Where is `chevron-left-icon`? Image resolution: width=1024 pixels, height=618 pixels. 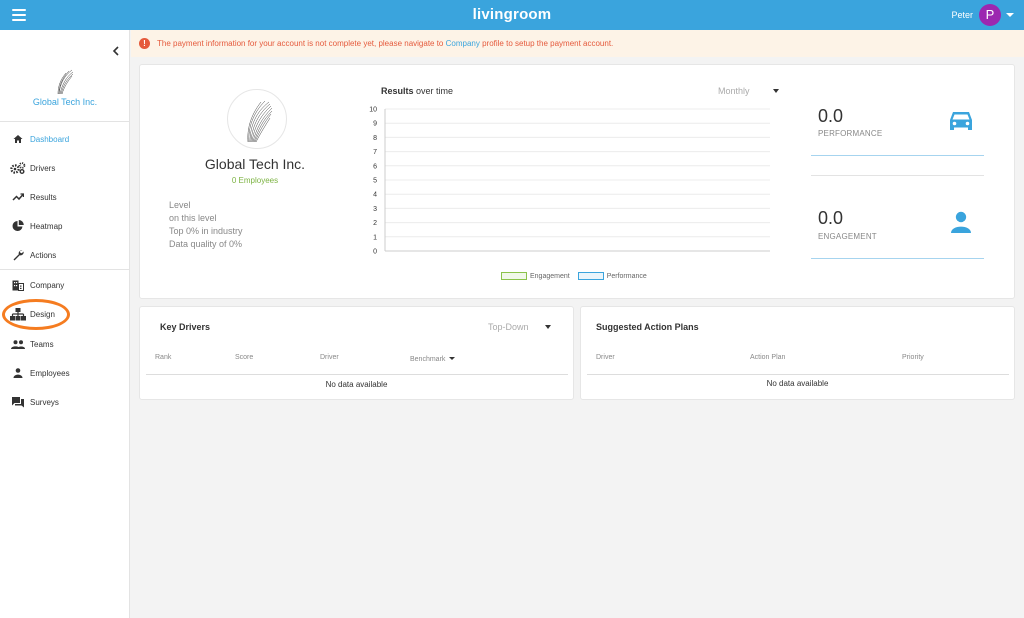
chevron-left-icon is located at coordinates (116, 50).